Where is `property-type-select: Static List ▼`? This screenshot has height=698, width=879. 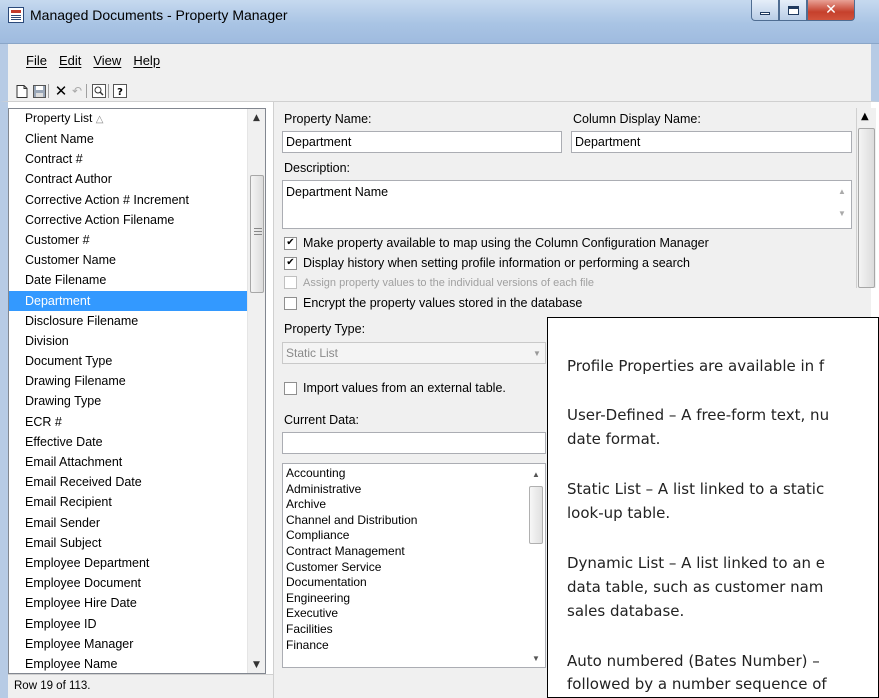
property-type-select: Static List ▼ is located at coordinates (414, 353).